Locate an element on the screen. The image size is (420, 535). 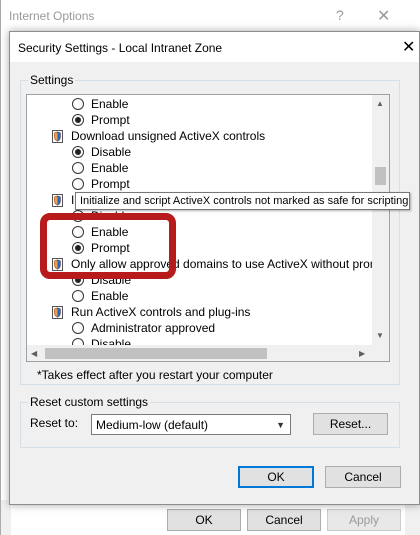
settings-category: Download unsigned ActiveX controls is located at coordinates (158, 136).